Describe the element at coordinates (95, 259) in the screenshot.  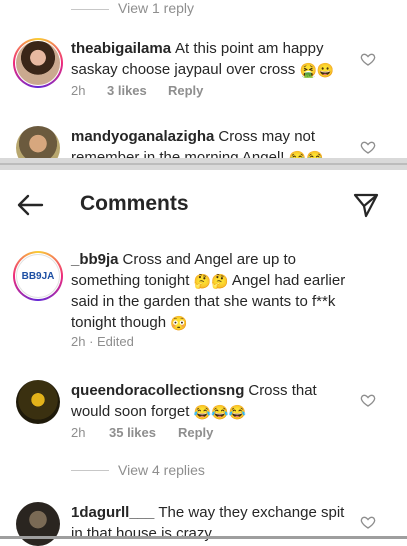
I see `comment-username: _bb9ja` at that location.